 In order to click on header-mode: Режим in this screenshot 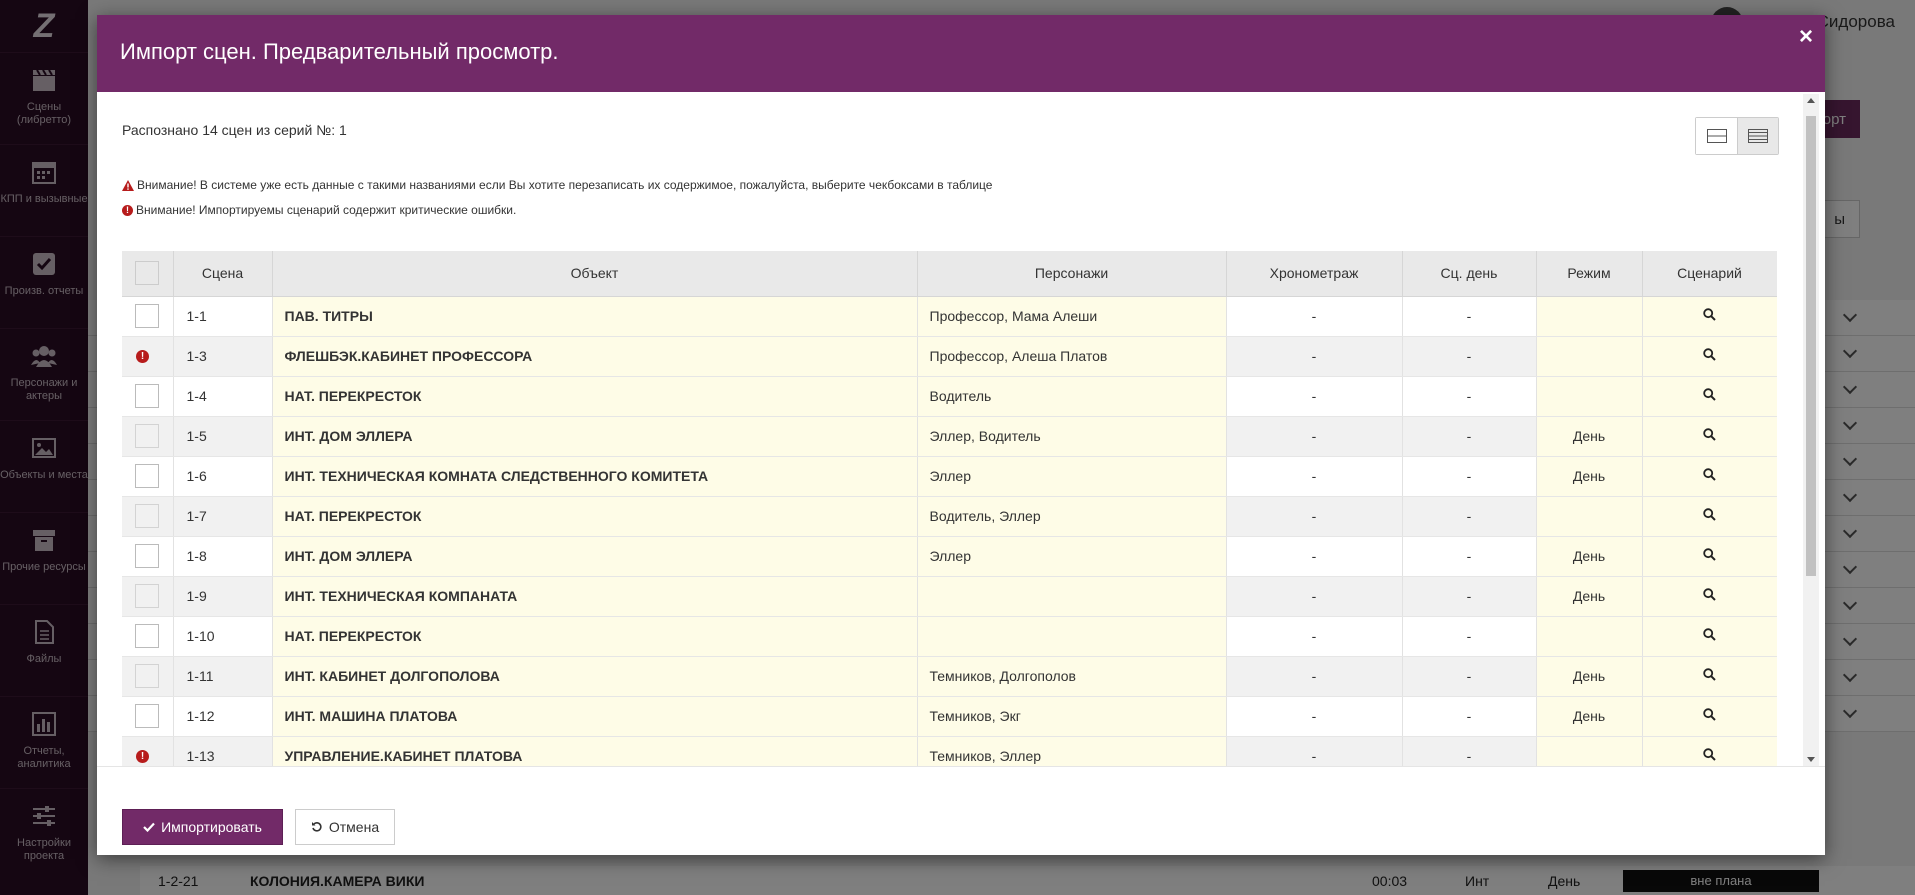, I will do `click(1589, 274)`.